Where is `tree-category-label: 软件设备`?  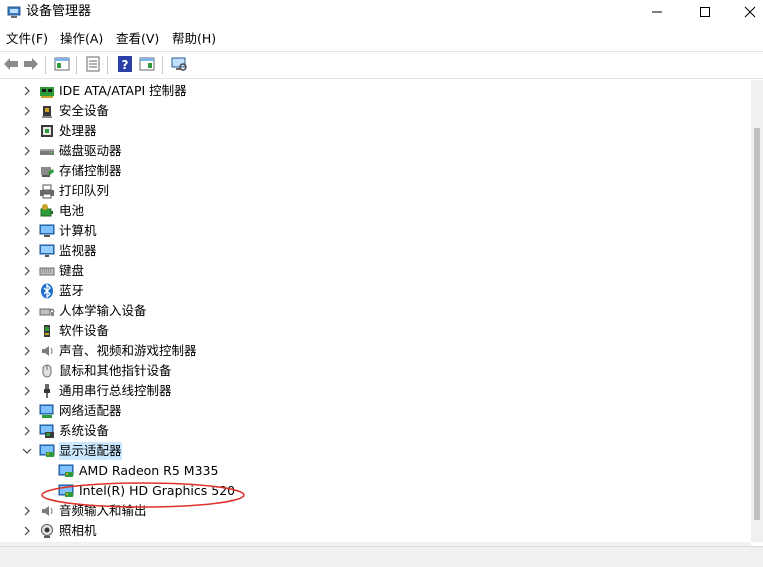
tree-category-label: 软件设备 is located at coordinates (84, 330).